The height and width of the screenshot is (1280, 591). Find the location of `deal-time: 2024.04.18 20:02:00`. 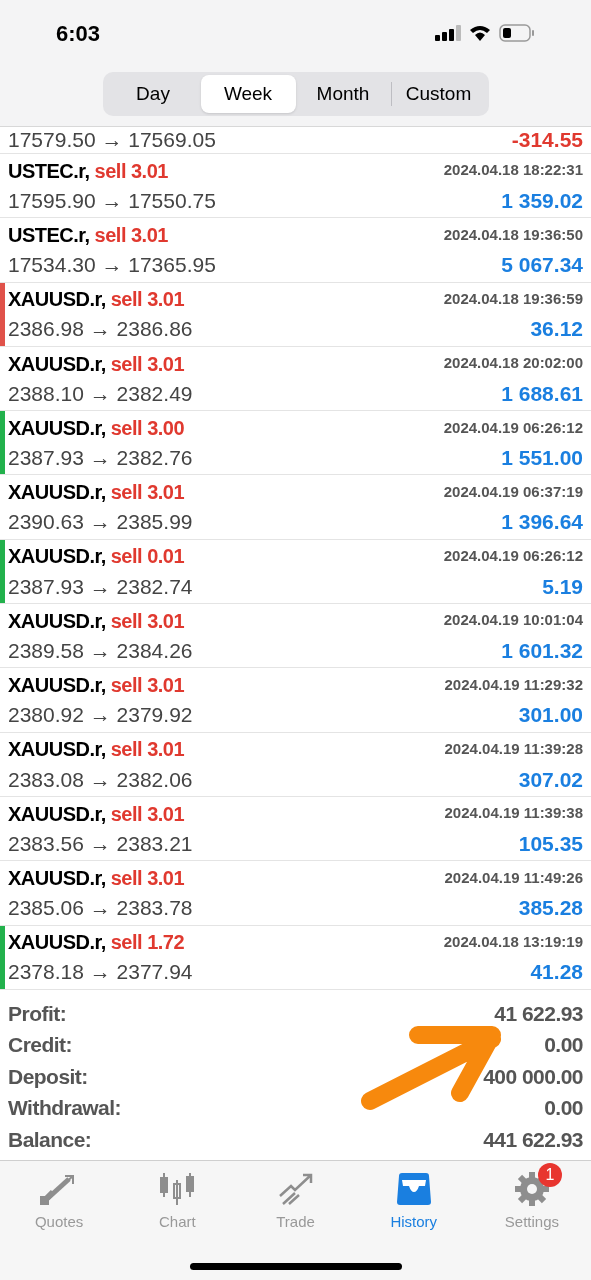

deal-time: 2024.04.18 20:02:00 is located at coordinates (513, 363).